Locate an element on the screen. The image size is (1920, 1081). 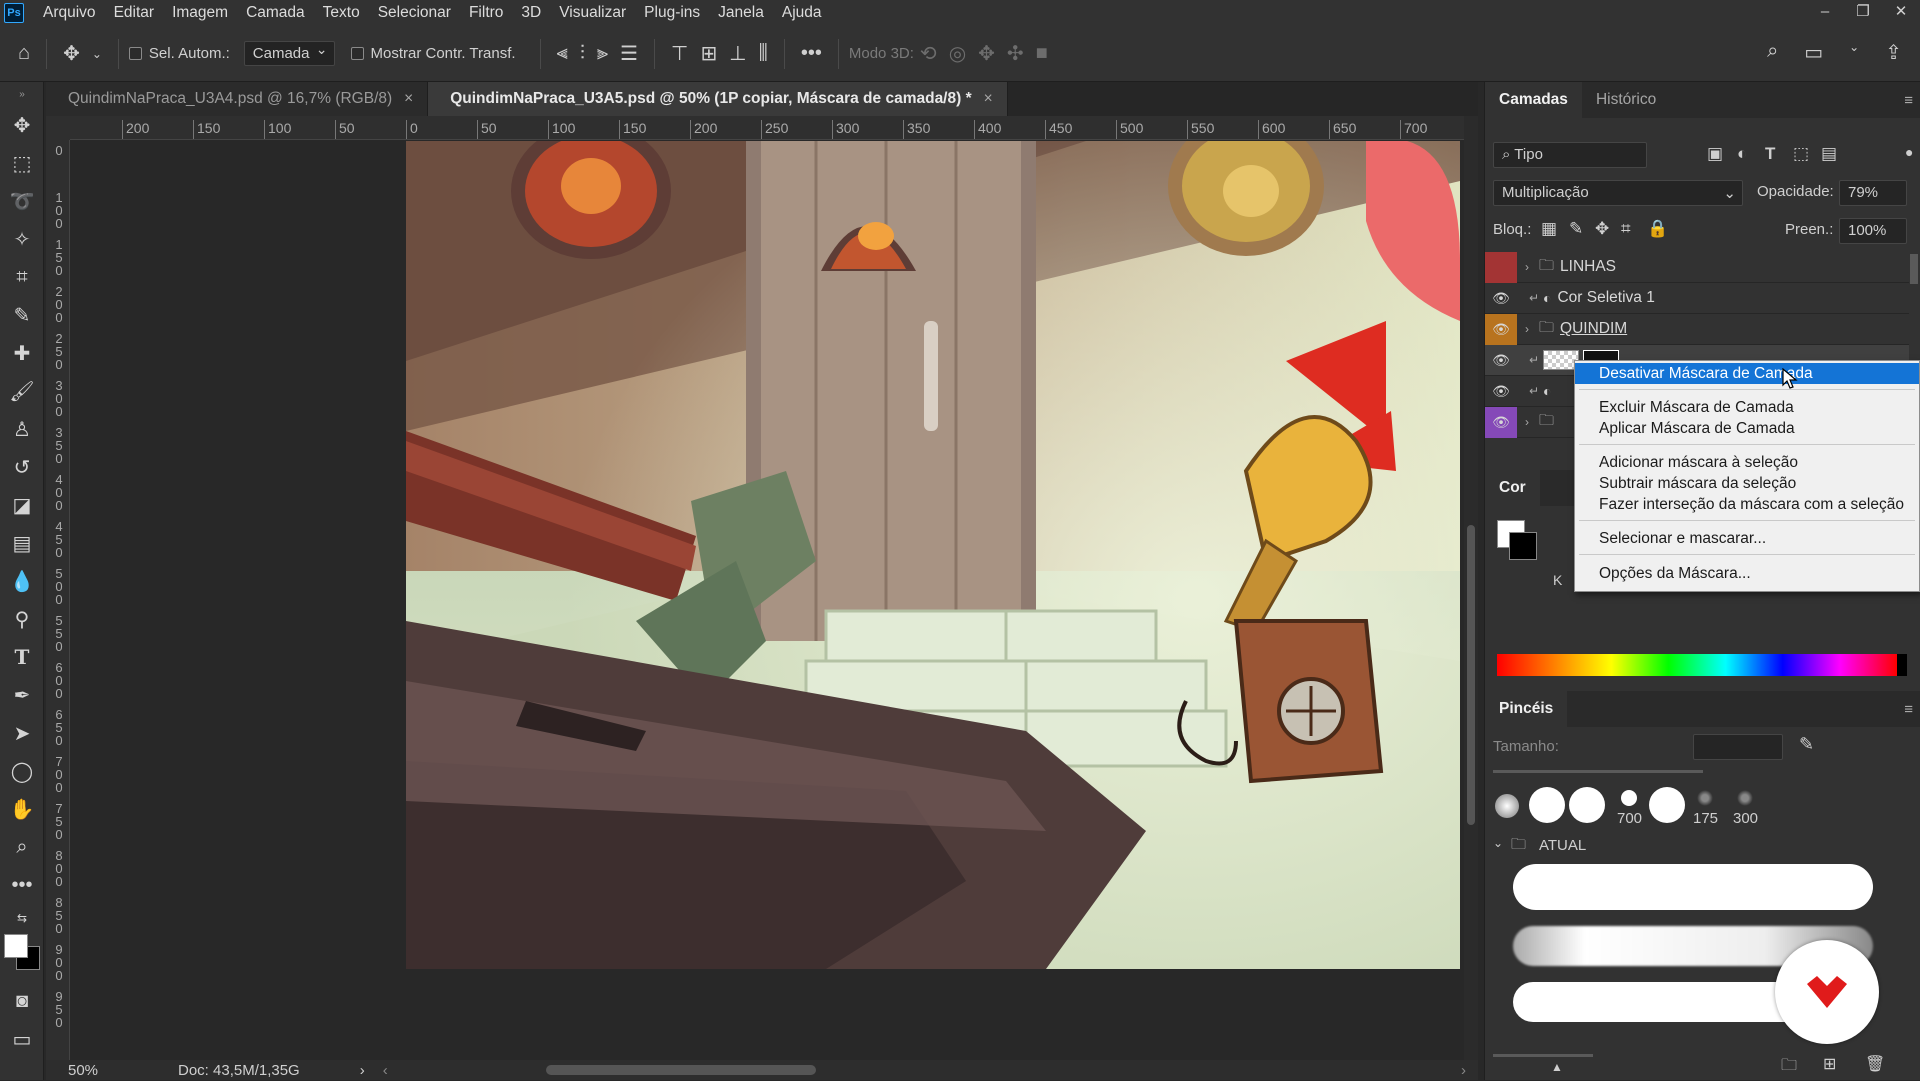
search-icon: ⌕ is located at coordinates (1772, 52).